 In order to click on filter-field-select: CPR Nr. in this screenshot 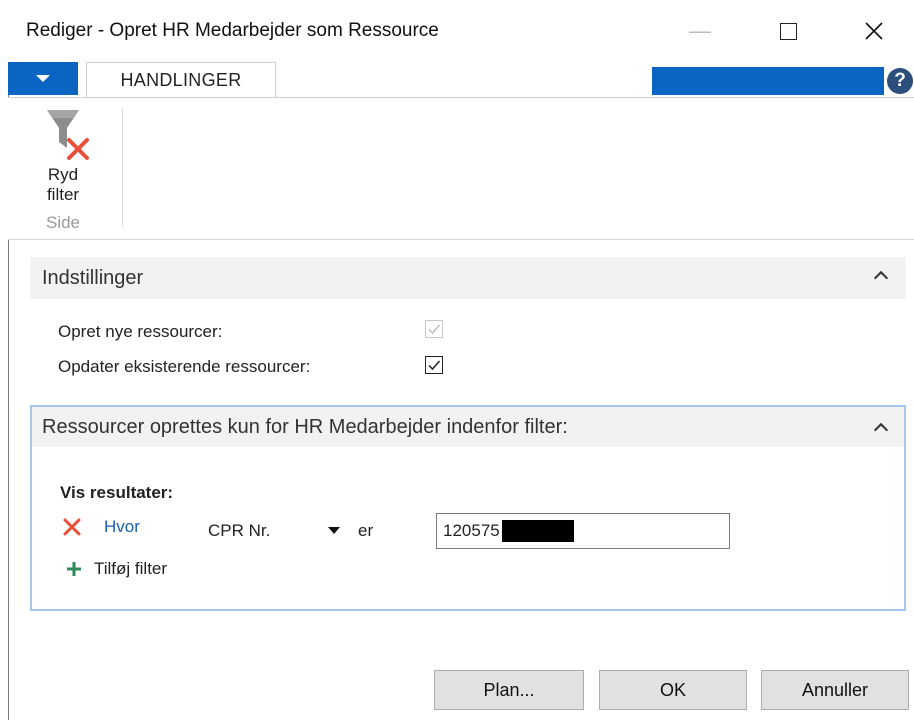, I will do `click(239, 531)`.